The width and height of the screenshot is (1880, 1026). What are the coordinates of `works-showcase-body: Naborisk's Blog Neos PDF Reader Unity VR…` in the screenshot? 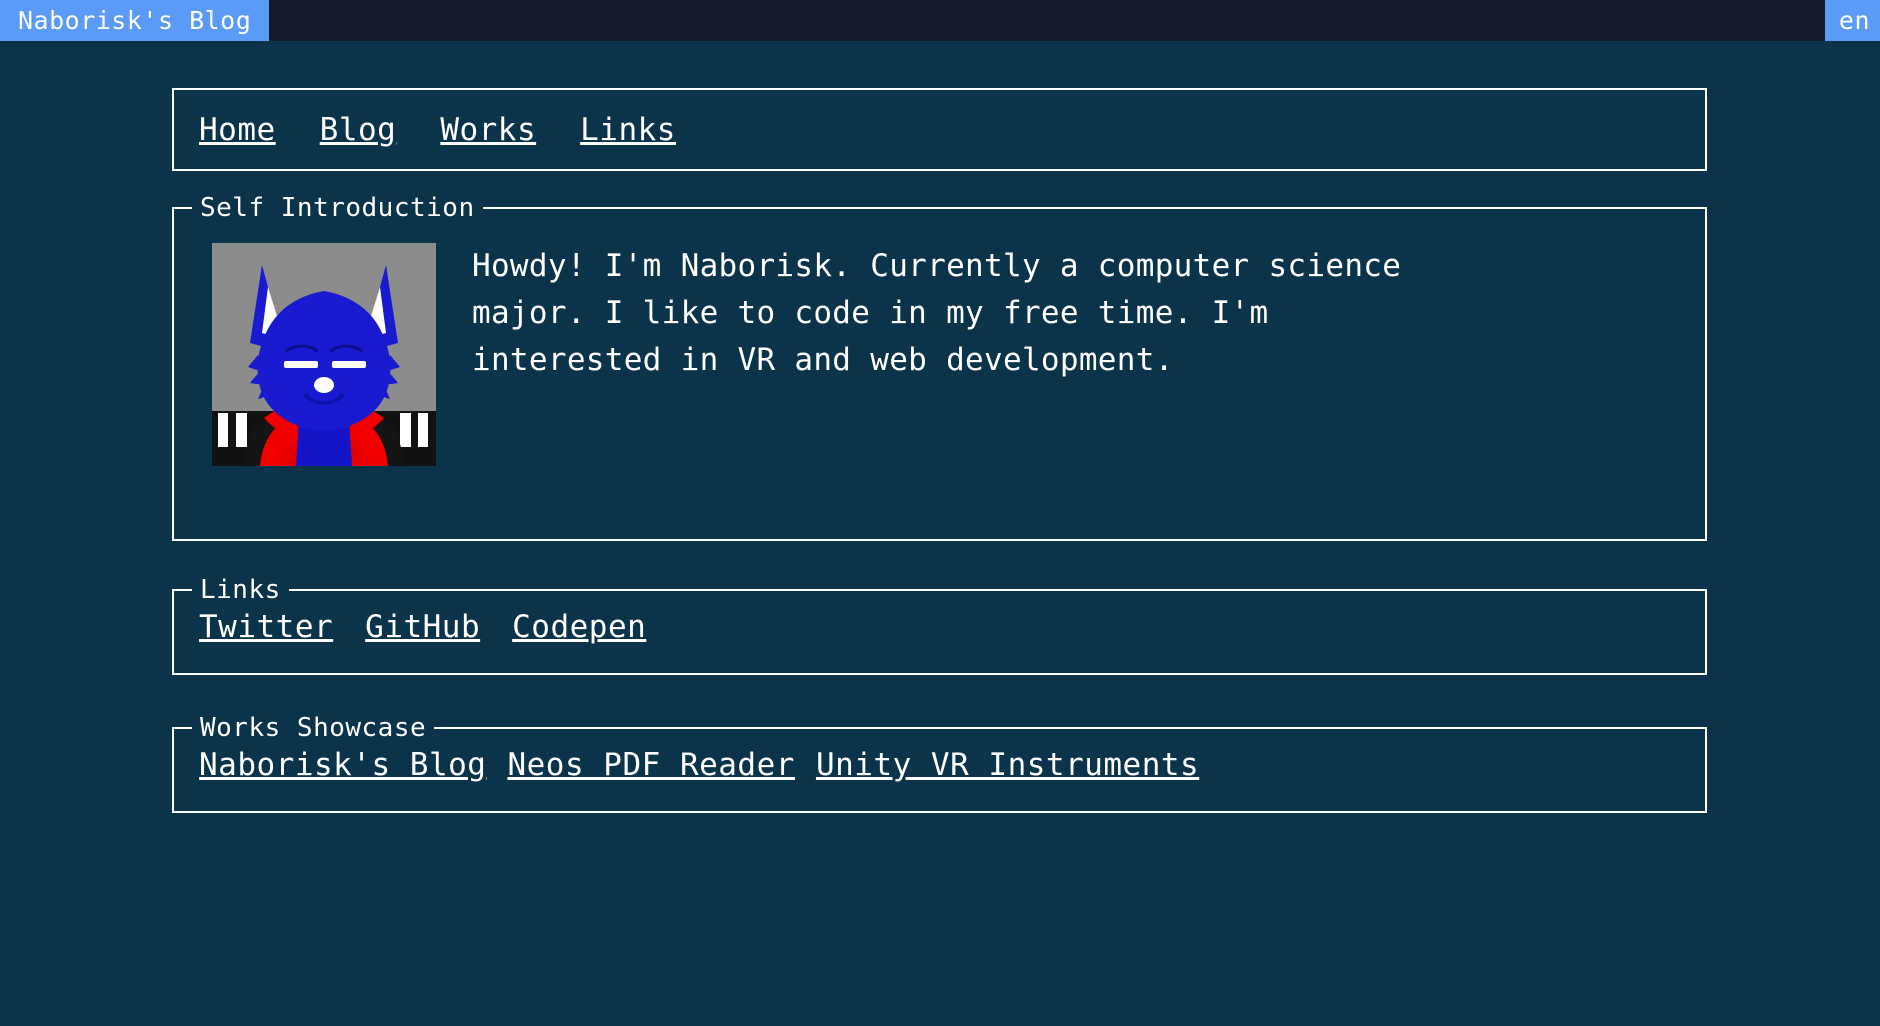 It's located at (939, 763).